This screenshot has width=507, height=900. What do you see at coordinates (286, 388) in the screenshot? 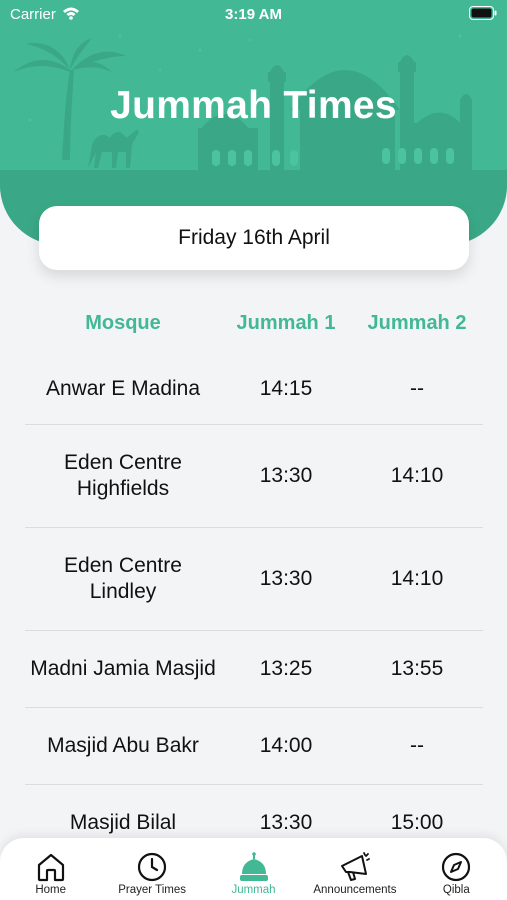
I see `jummah-1-time: 14:15` at bounding box center [286, 388].